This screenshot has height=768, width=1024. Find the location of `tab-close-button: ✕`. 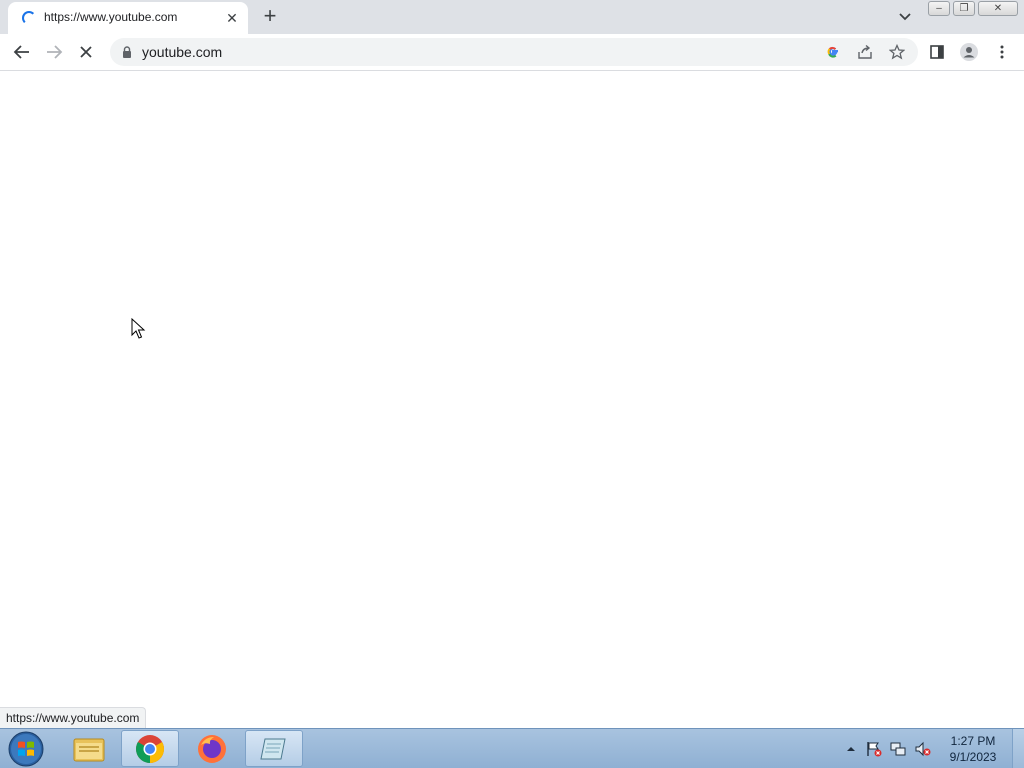

tab-close-button: ✕ is located at coordinates (232, 18).